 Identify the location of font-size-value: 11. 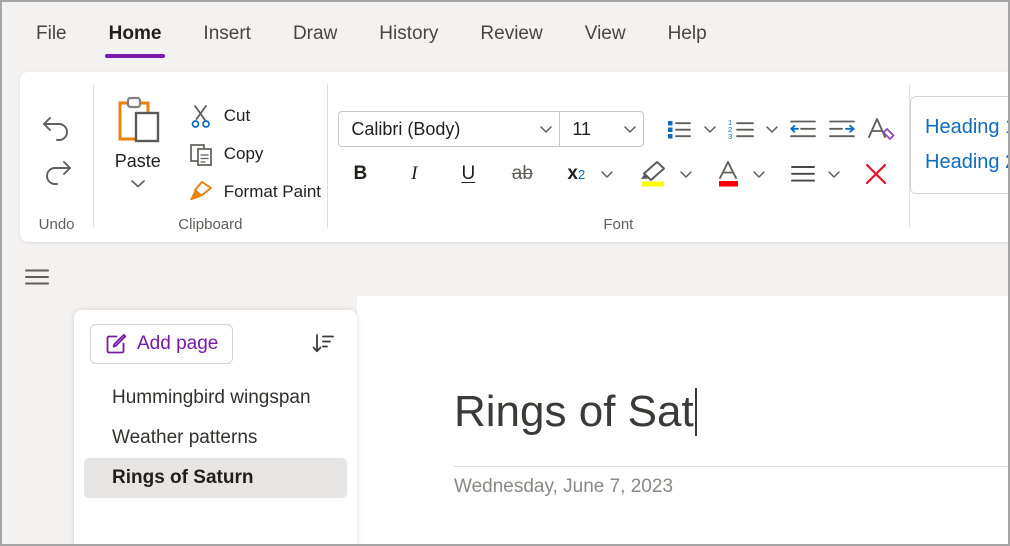
(582, 128).